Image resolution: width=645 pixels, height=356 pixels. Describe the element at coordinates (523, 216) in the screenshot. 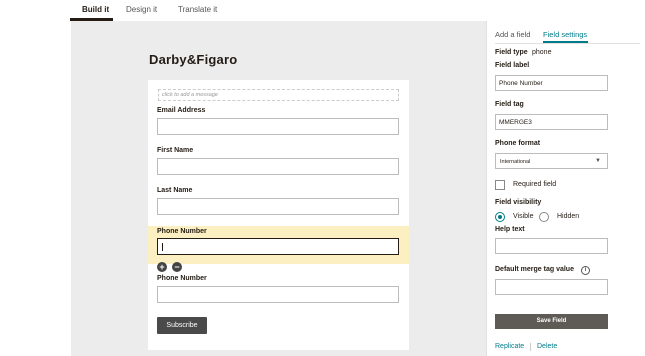

I see `visible-radio-label: Visible` at that location.